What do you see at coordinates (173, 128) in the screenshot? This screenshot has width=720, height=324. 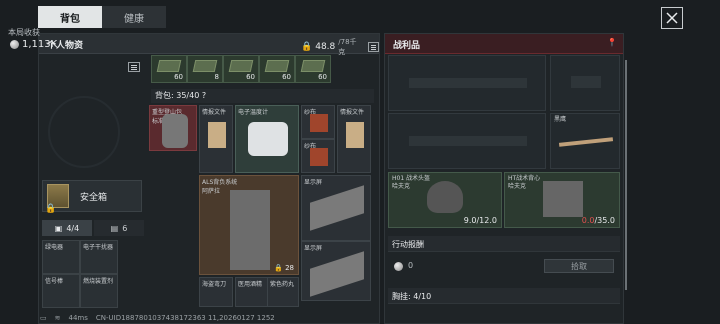 I see `grid-item-backpack: 重型登山包 标准` at bounding box center [173, 128].